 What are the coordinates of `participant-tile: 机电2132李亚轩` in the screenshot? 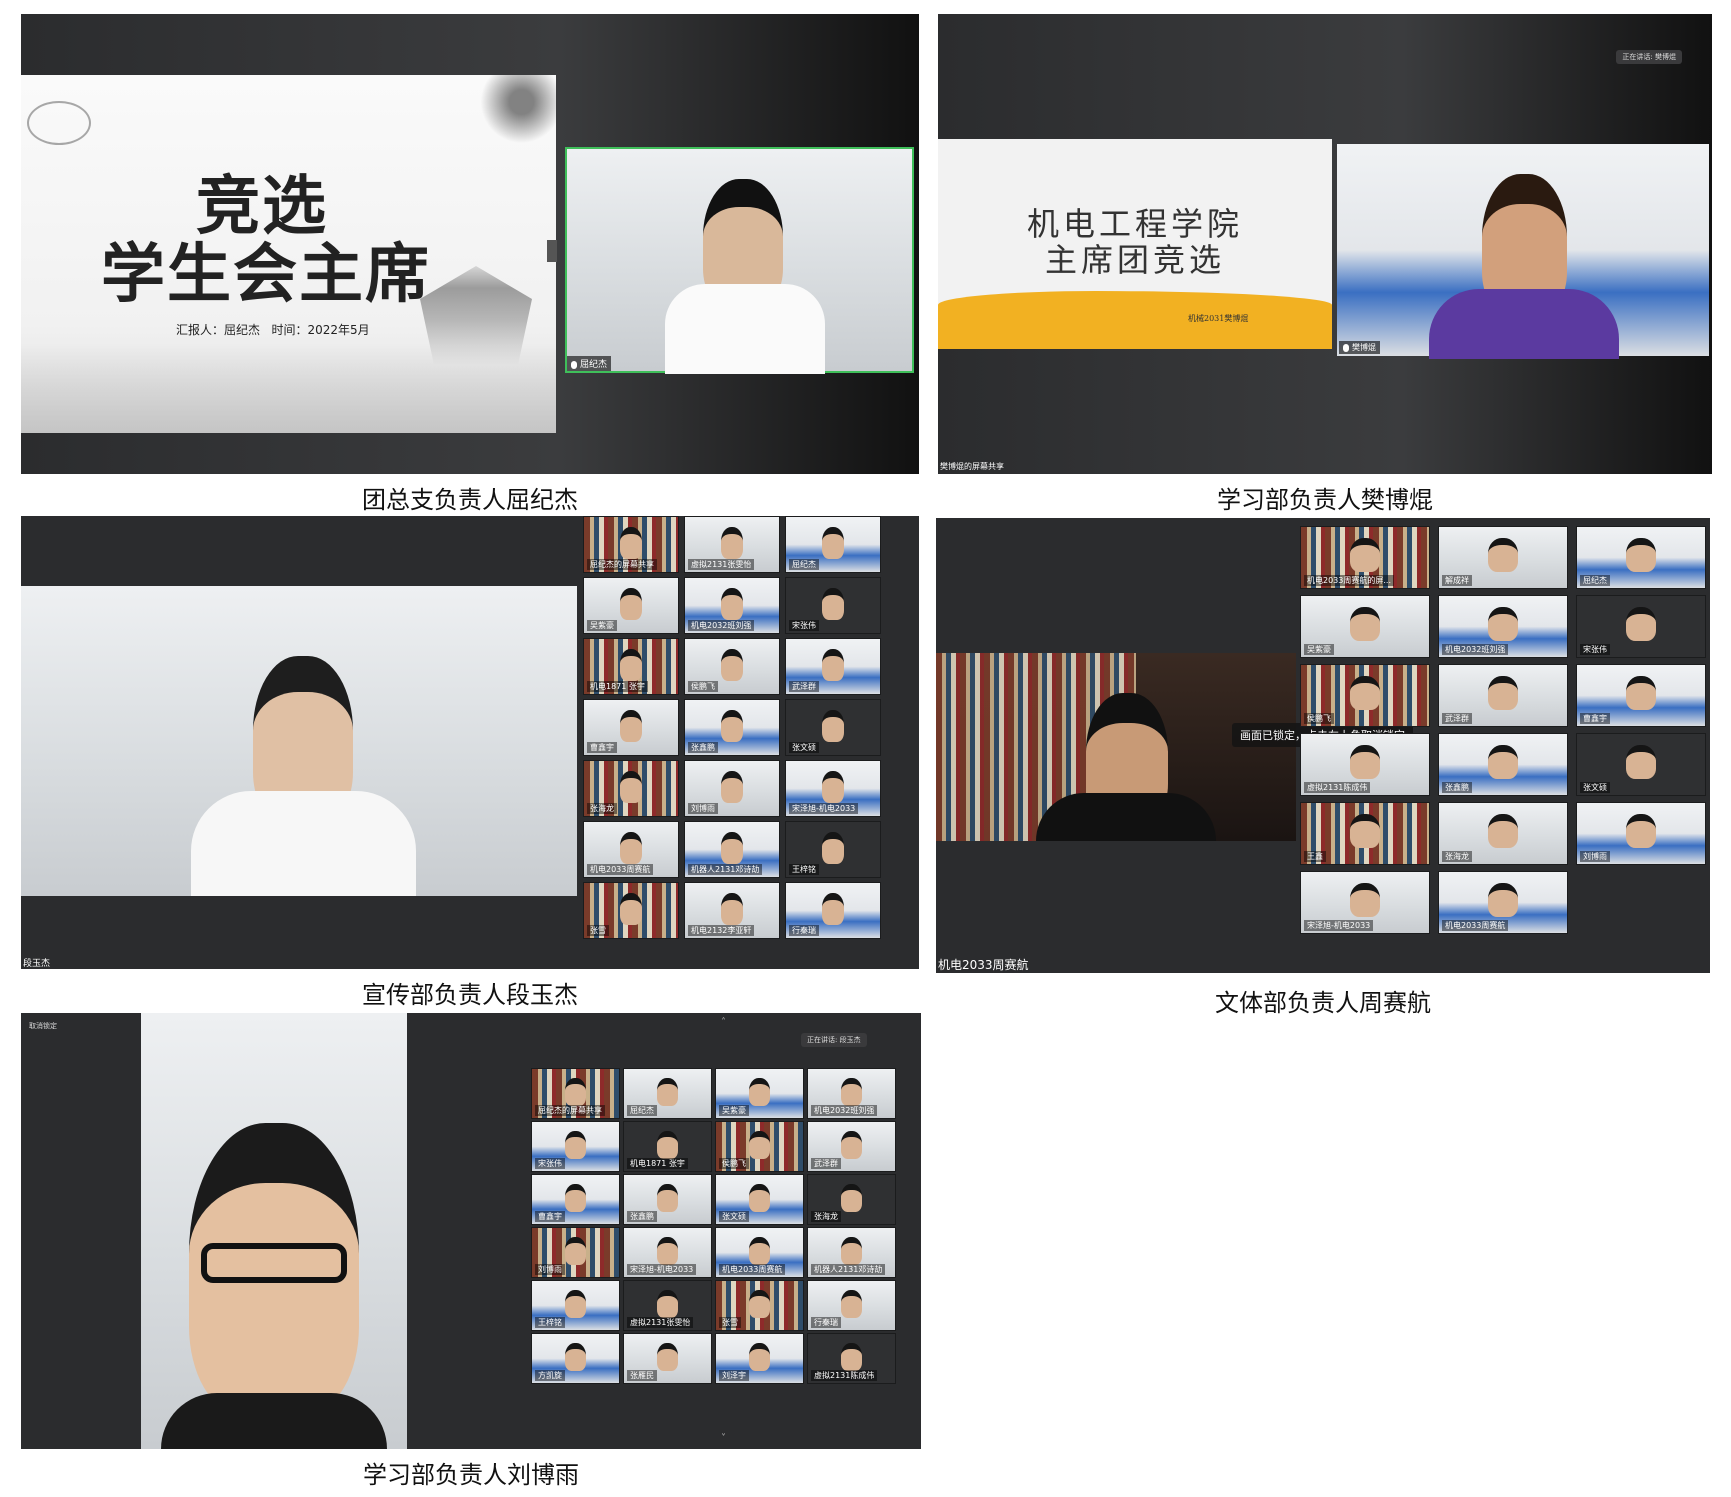 It's located at (732, 910).